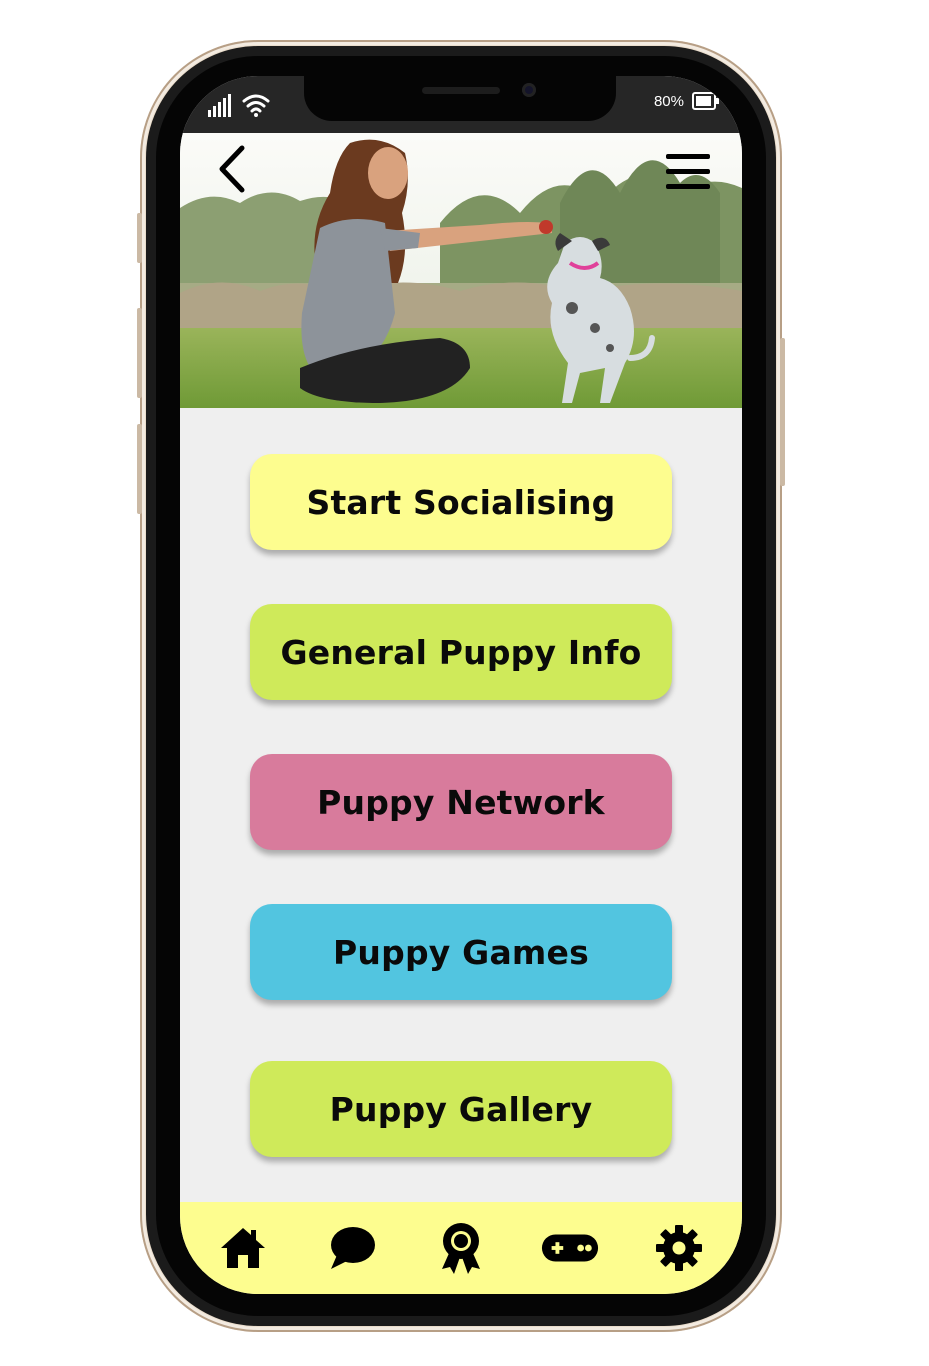 This screenshot has height=1366, width=929. Describe the element at coordinates (529, 90) in the screenshot. I see `front-camera` at that location.